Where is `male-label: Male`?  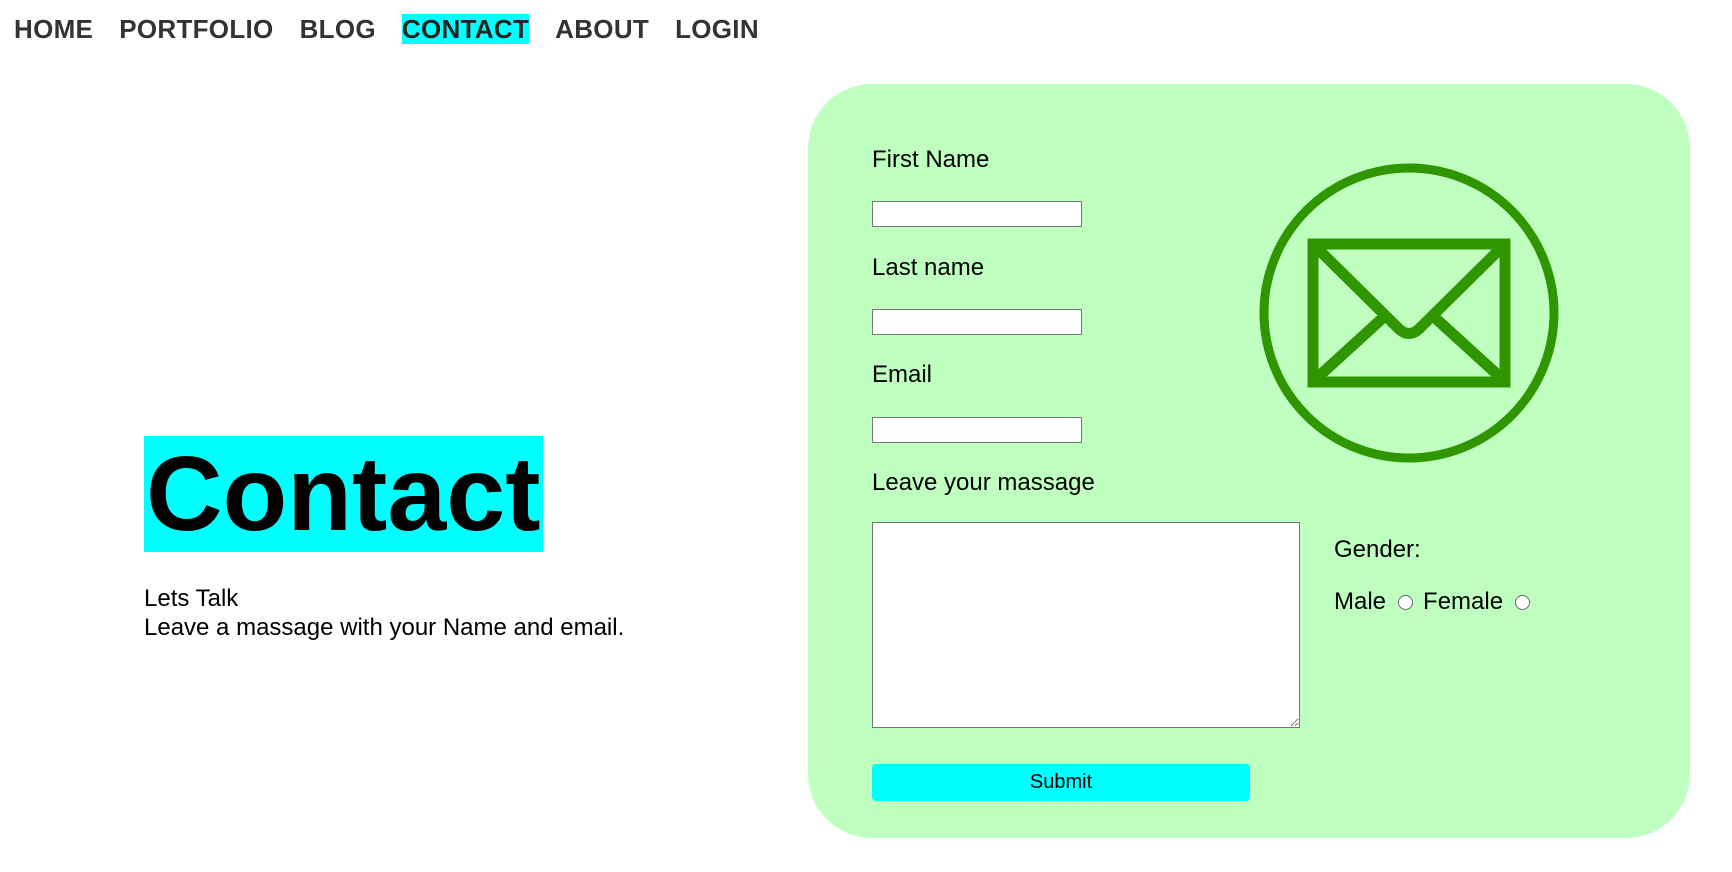 male-label: Male is located at coordinates (1360, 601).